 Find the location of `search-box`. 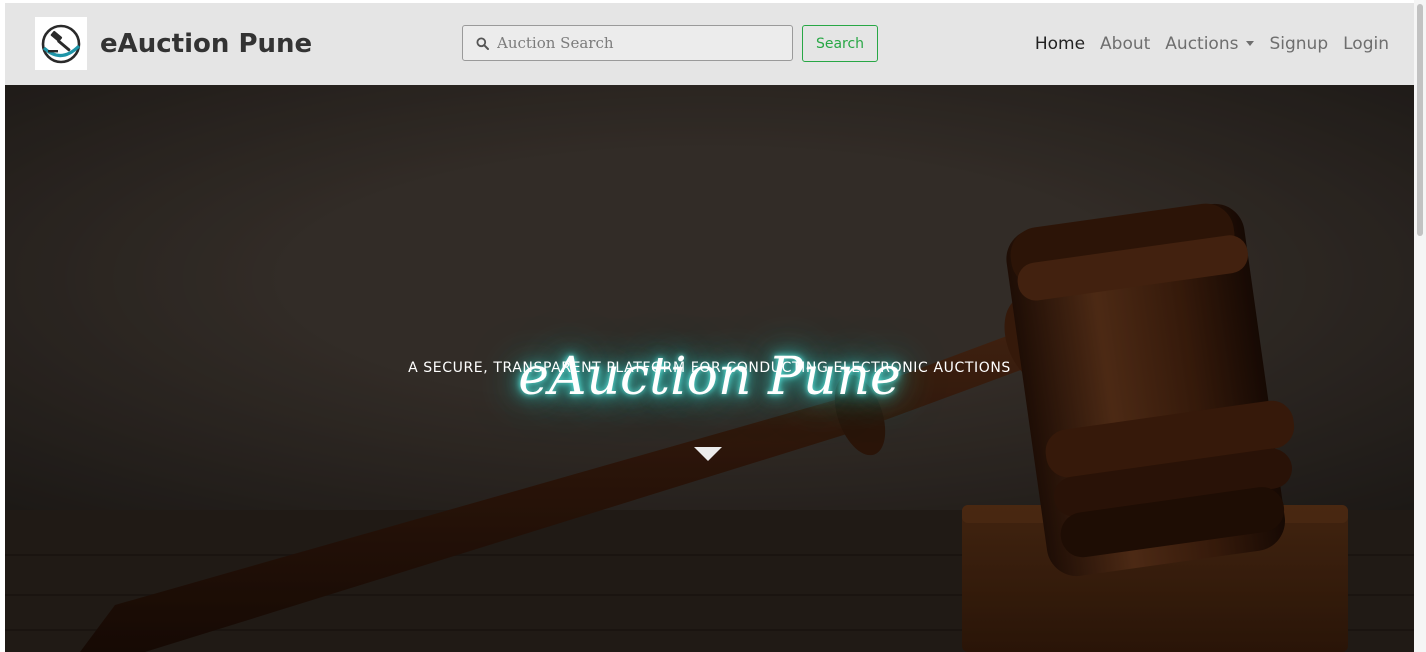

search-box is located at coordinates (627, 43).